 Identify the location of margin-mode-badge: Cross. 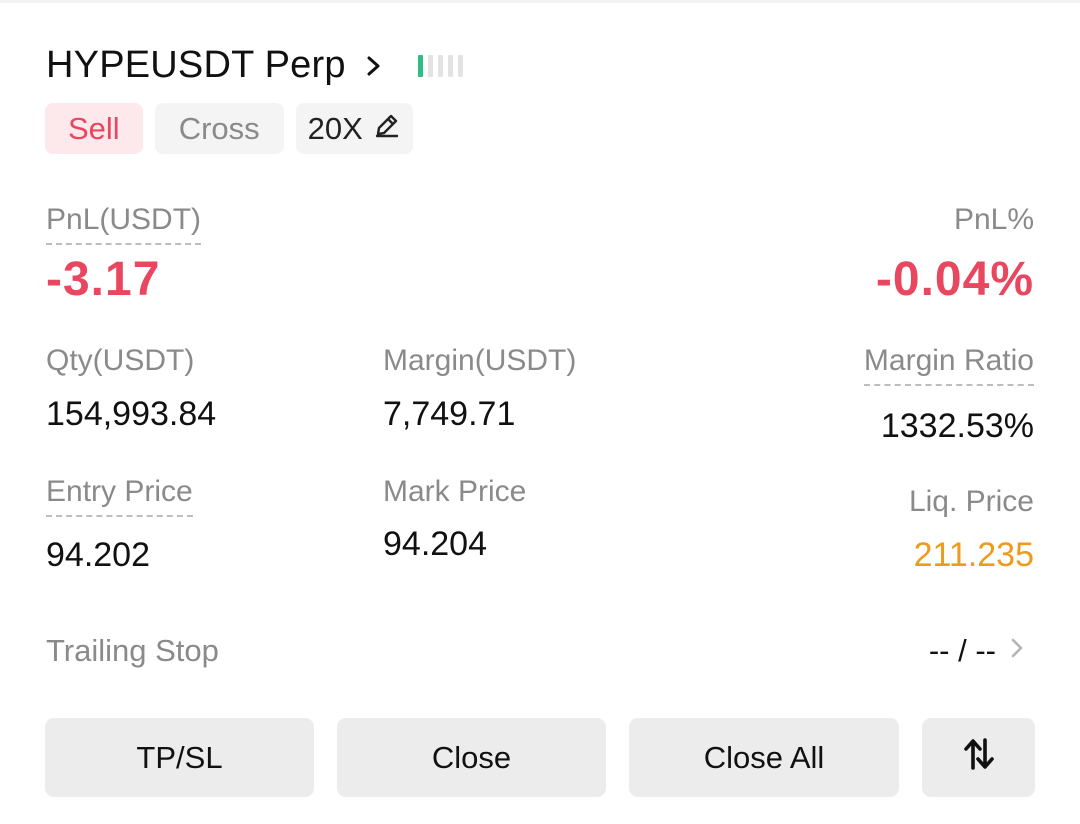
(219, 128).